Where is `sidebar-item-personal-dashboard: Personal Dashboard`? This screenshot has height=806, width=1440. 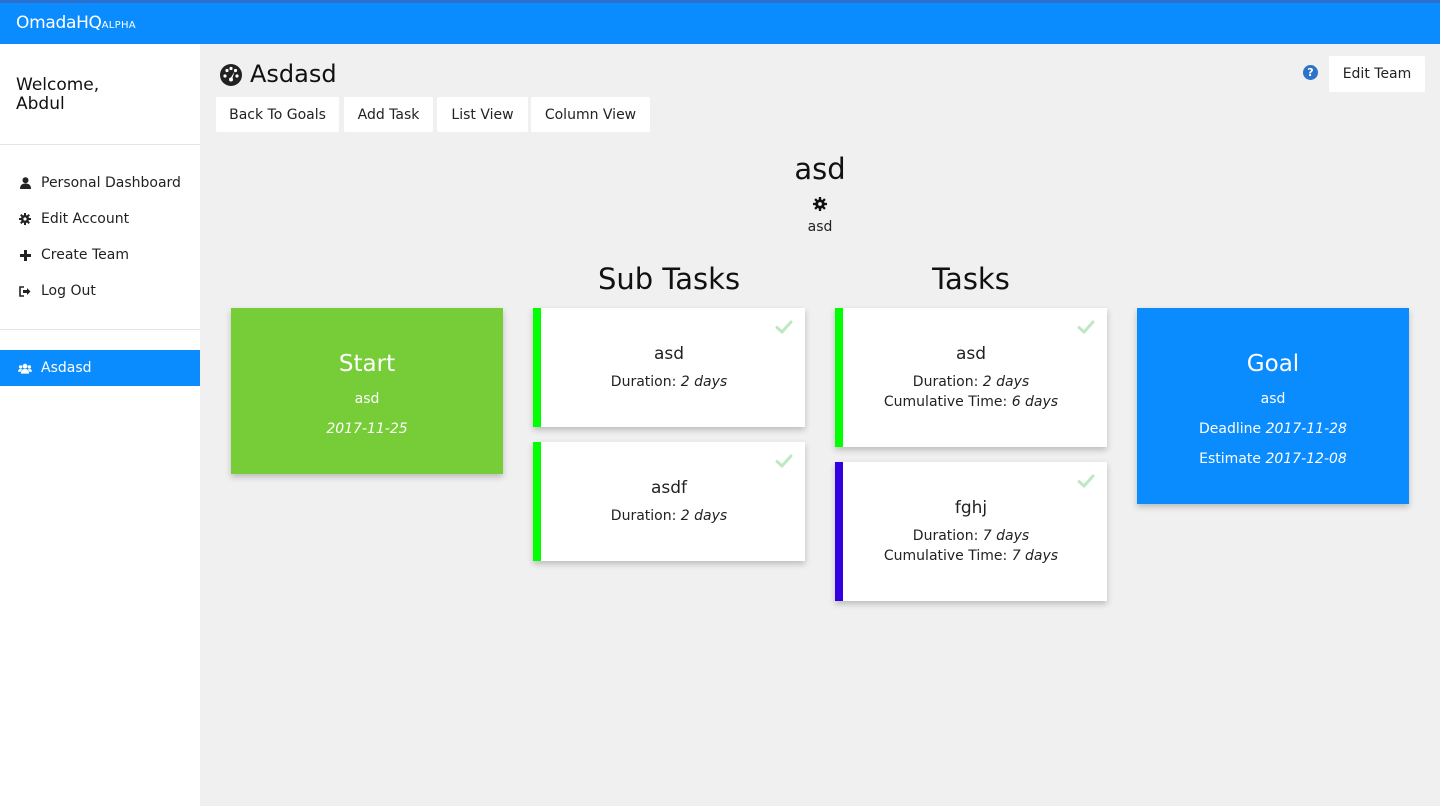
sidebar-item-personal-dashboard: Personal Dashboard is located at coordinates (100, 183).